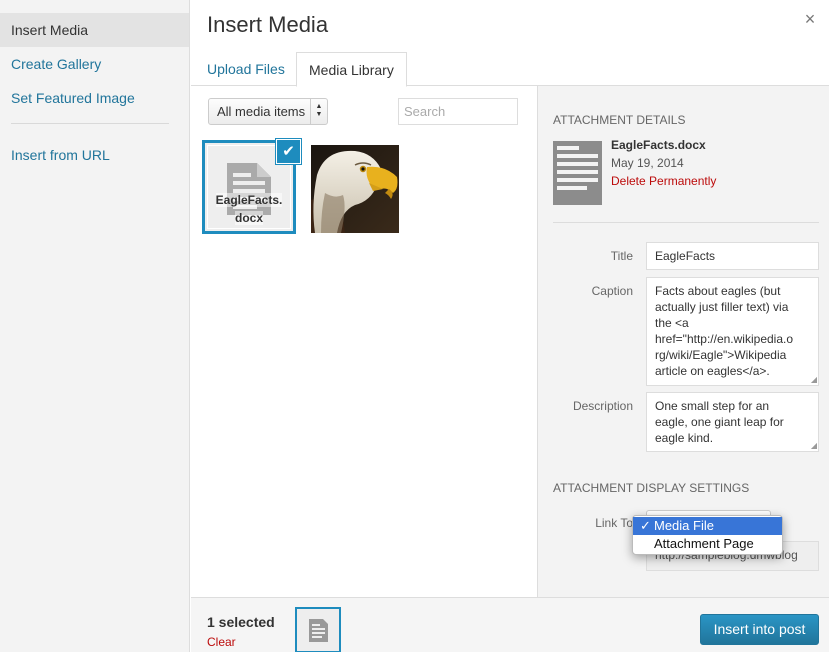 Image resolution: width=829 pixels, height=652 pixels. What do you see at coordinates (704, 543) in the screenshot?
I see `option-label: Attachment Page` at bounding box center [704, 543].